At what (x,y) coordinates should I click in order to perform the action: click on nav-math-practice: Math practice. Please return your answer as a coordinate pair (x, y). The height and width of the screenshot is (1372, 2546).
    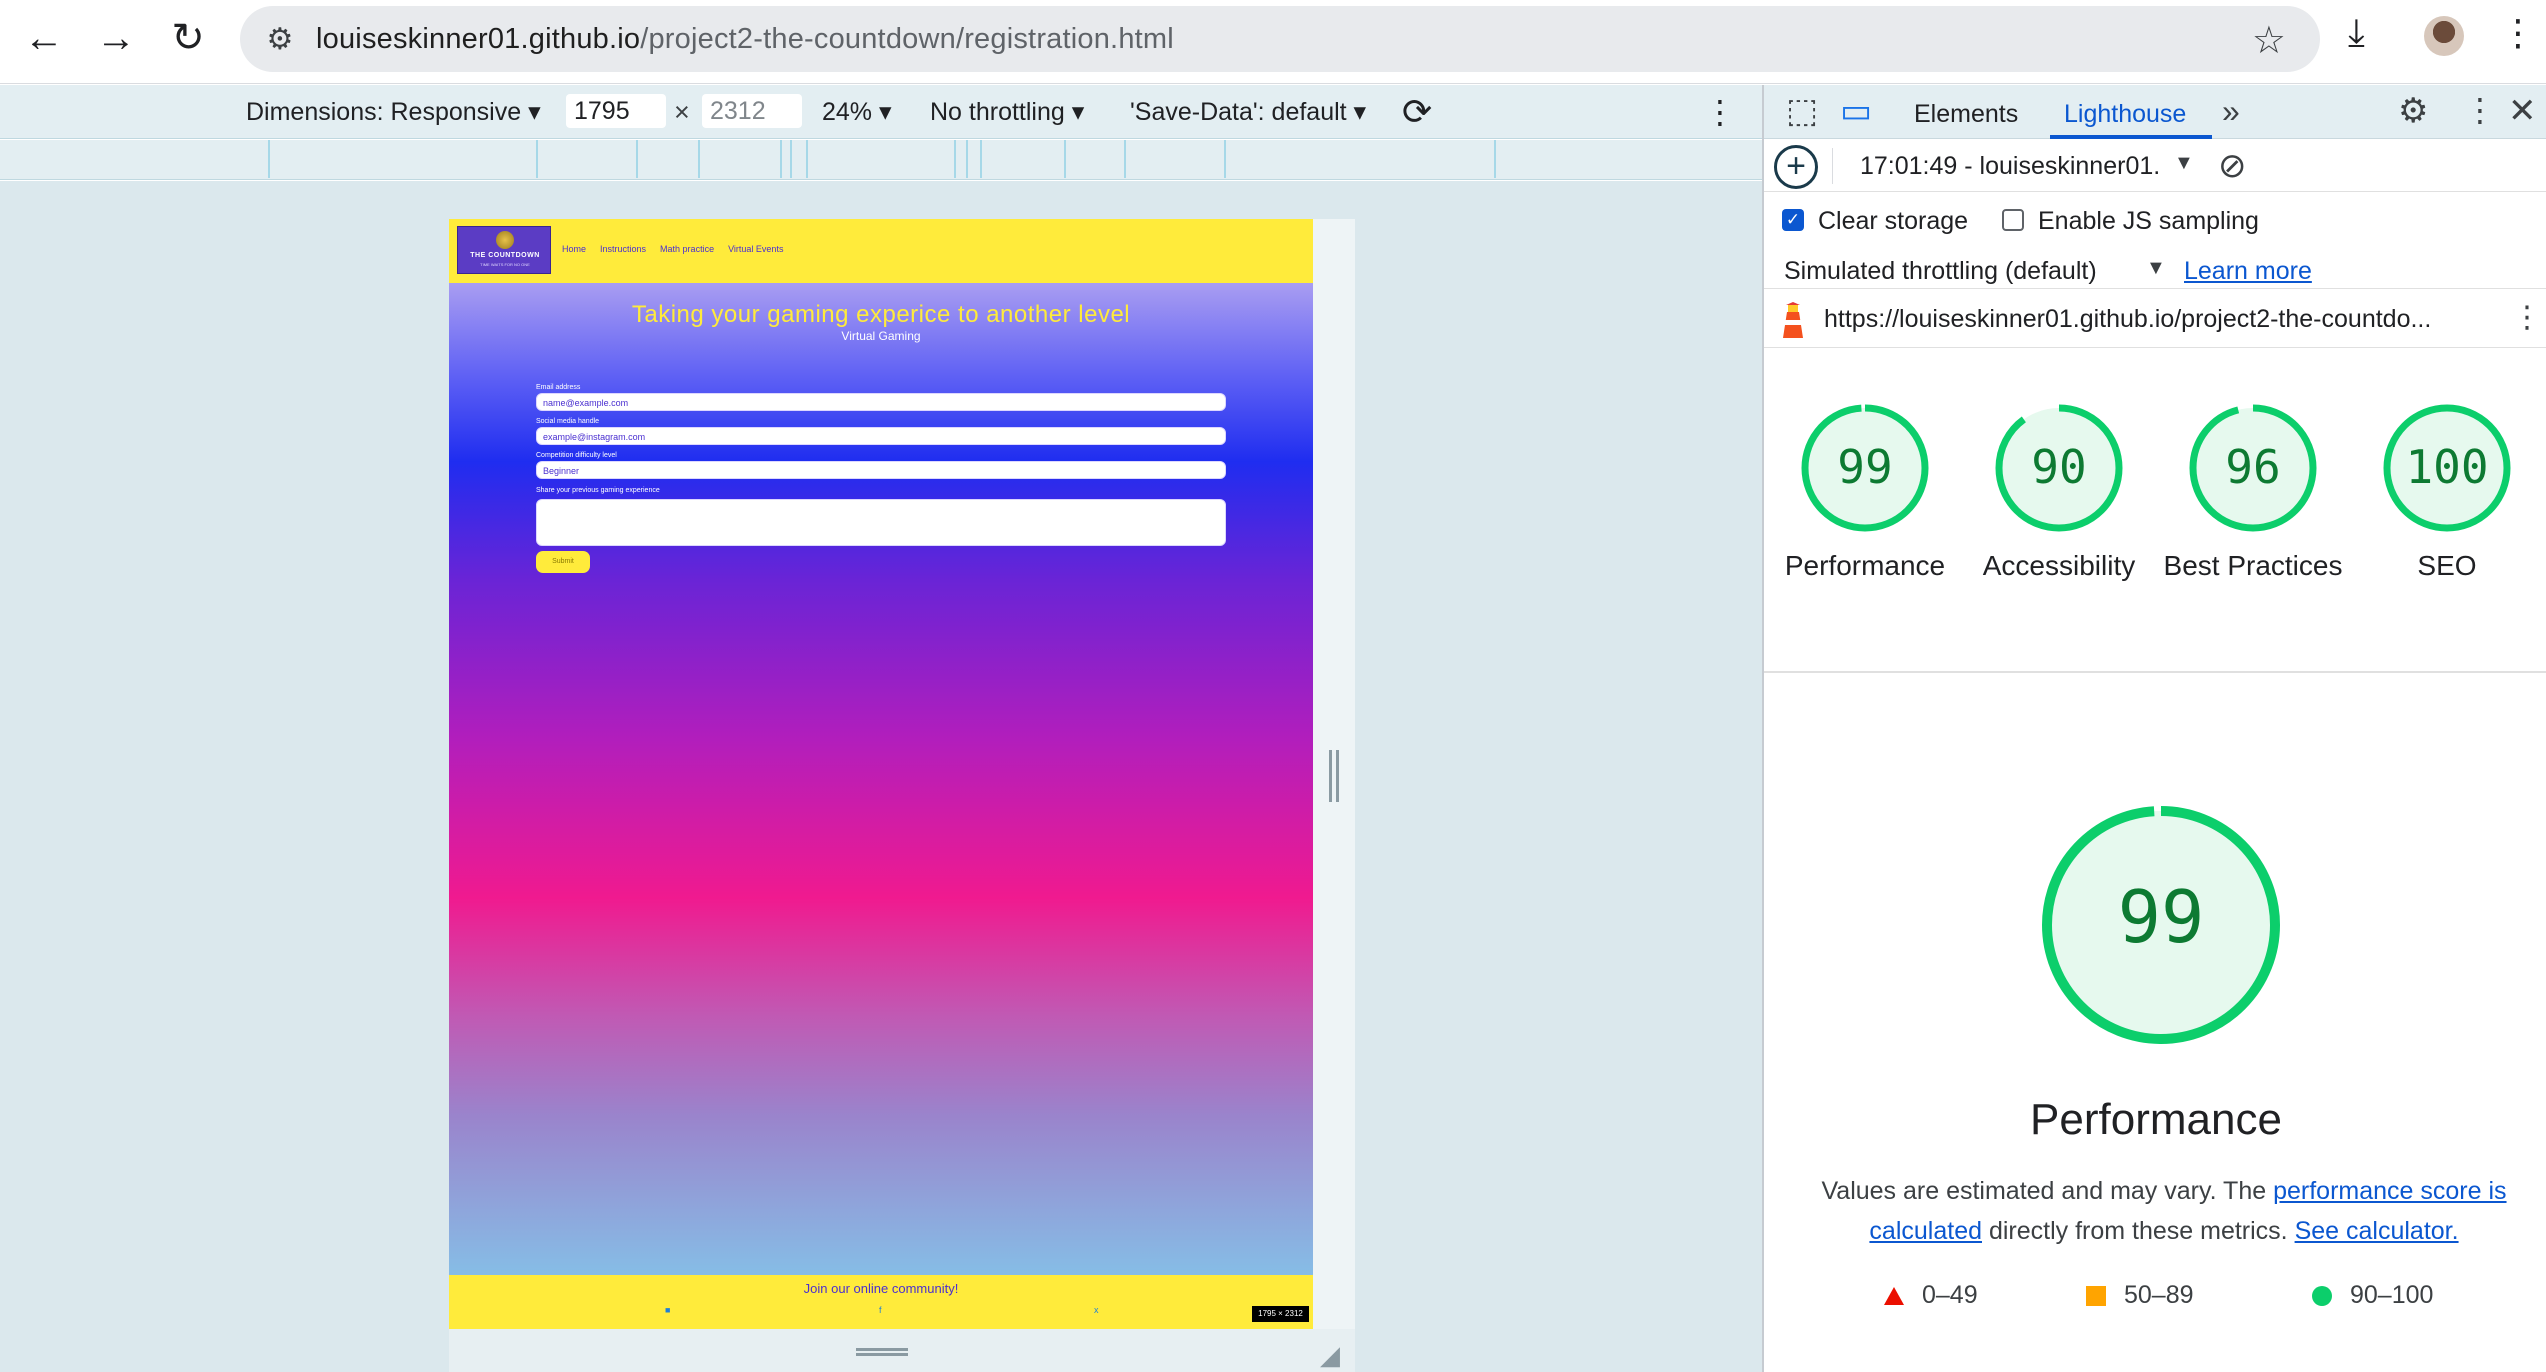
    Looking at the image, I should click on (687, 249).